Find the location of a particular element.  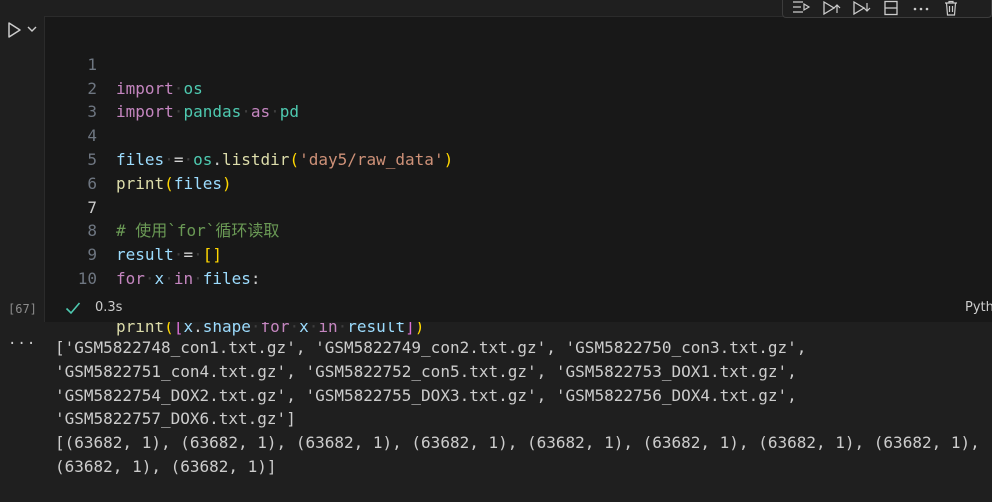

code-line: 2 import·pandas·as·pd is located at coordinates (518, 87).